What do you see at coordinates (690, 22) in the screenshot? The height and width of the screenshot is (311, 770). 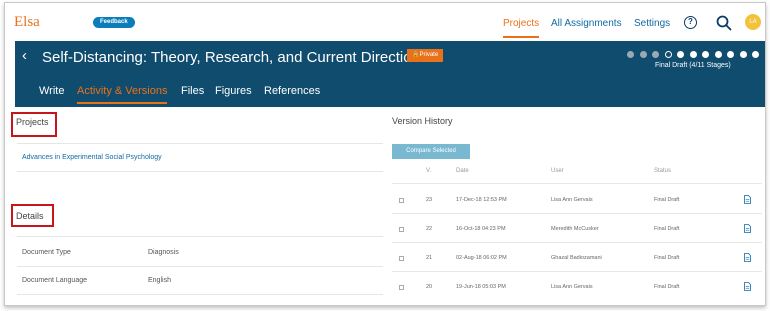 I see `question-circle-icon: ?` at bounding box center [690, 22].